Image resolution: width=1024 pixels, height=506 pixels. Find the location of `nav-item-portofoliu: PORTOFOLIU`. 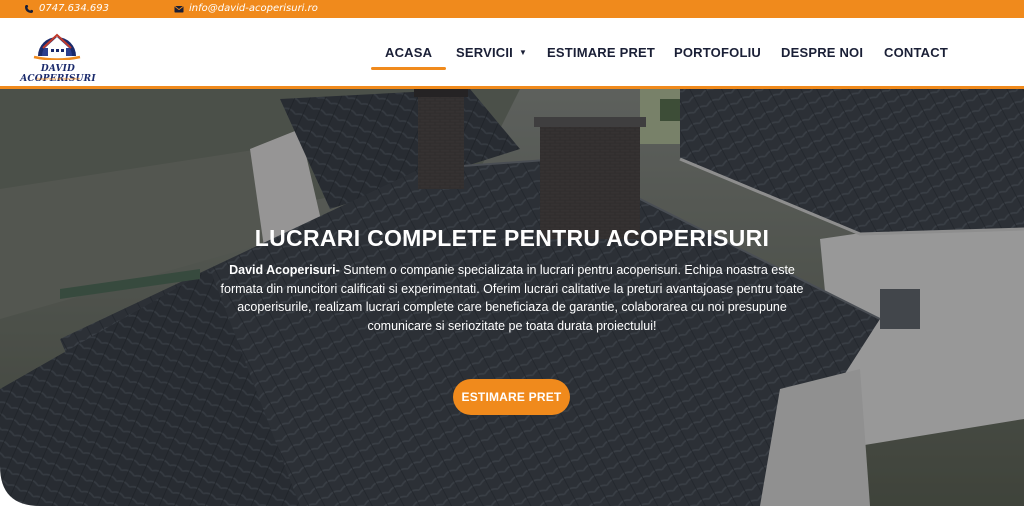

nav-item-portofoliu: PORTOFOLIU is located at coordinates (717, 53).